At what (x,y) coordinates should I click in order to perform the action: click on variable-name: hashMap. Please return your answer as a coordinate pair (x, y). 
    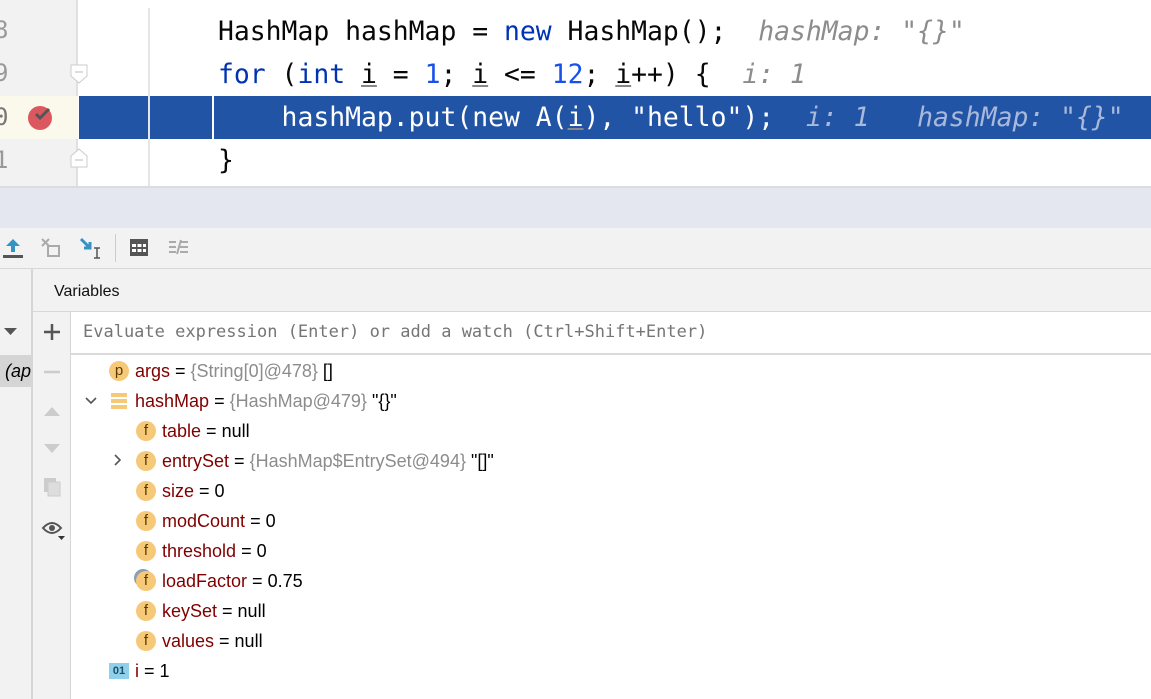
    Looking at the image, I should click on (172, 401).